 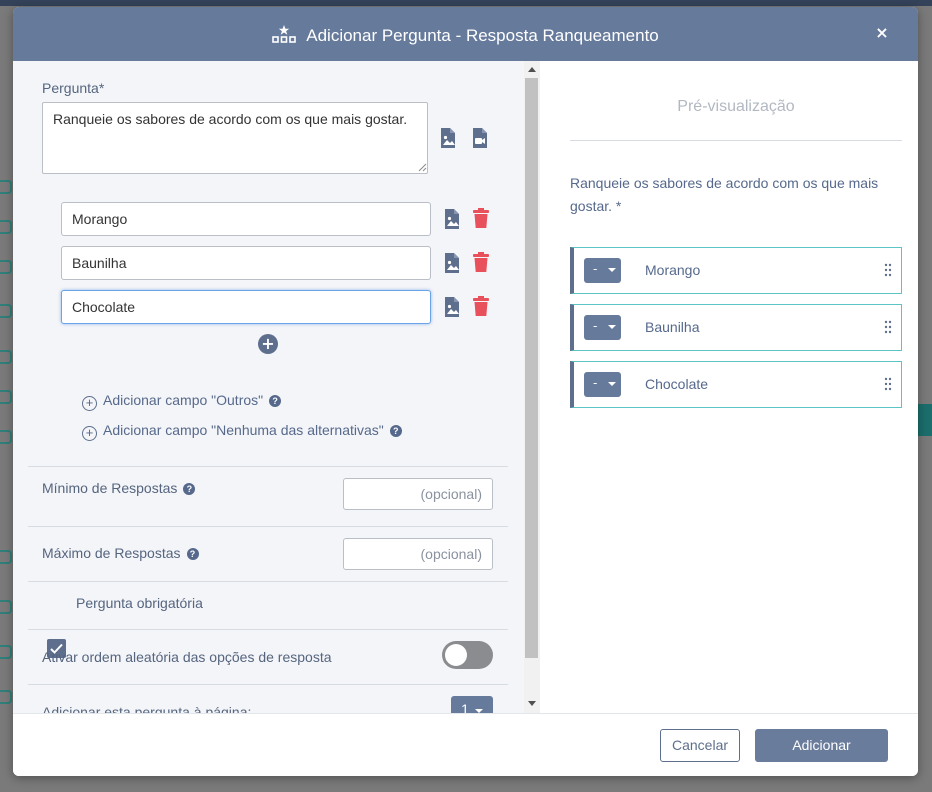 I want to click on close-icon: ×, so click(x=882, y=33).